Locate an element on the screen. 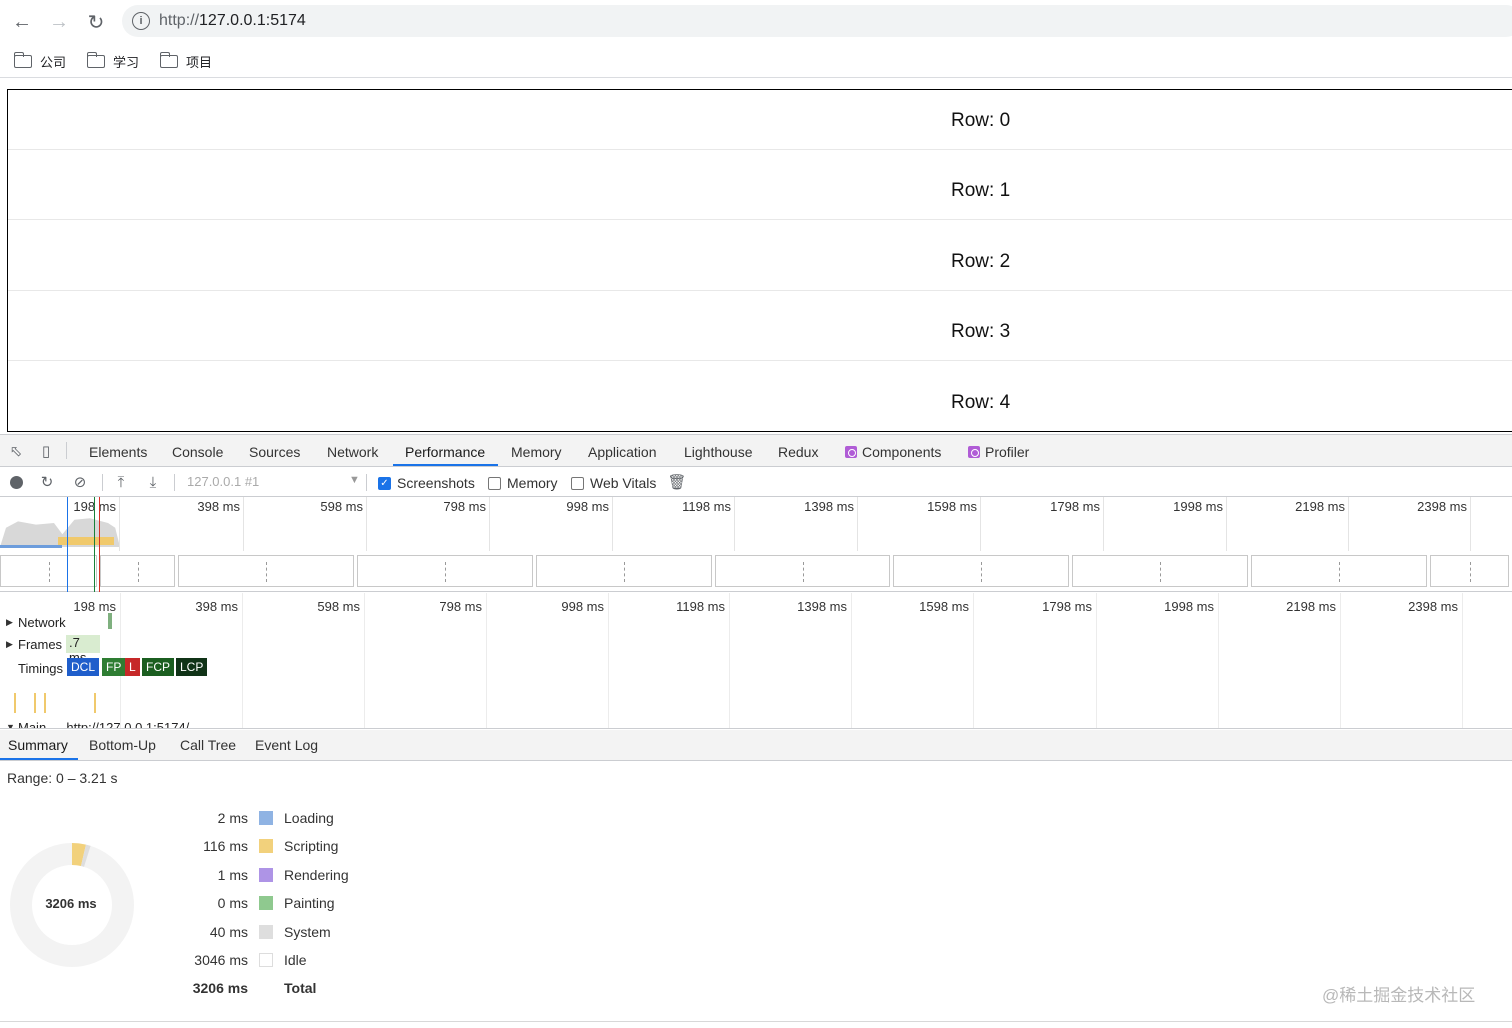 This screenshot has height=1028, width=1512. bookmark-folder-study: 学习 is located at coordinates (112, 61).